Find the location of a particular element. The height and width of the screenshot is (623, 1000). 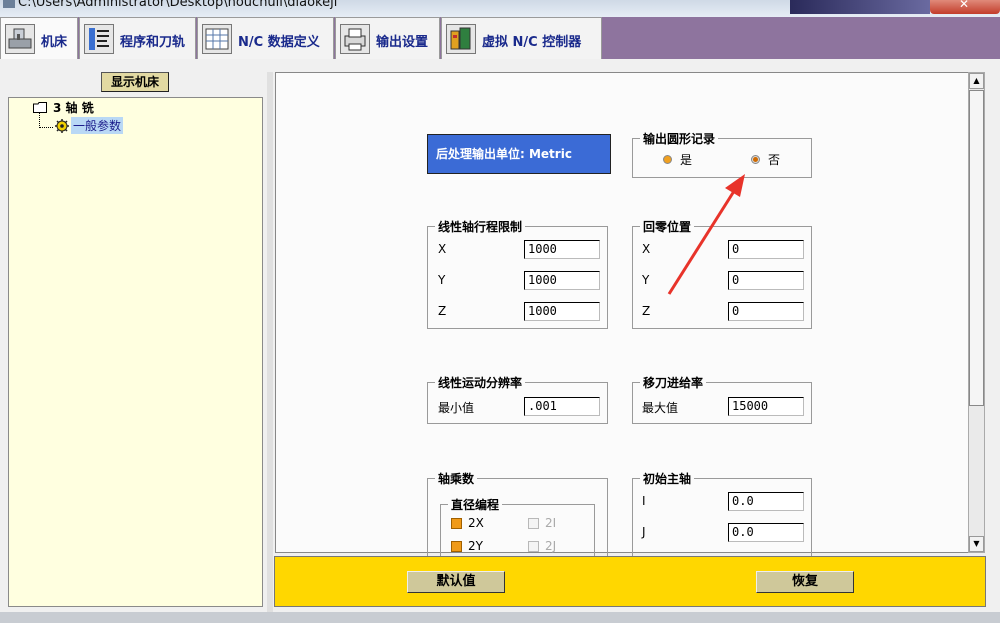

show-machine-button: 显示机床 is located at coordinates (135, 82).